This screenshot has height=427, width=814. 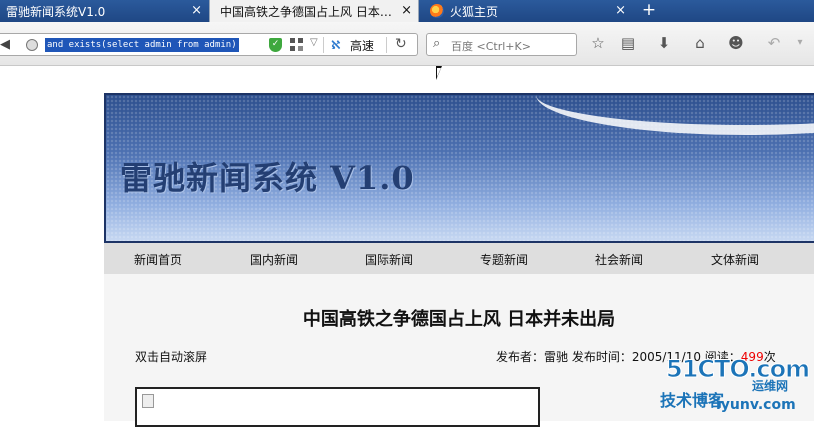 I want to click on reload-icon: ↻, so click(x=401, y=44).